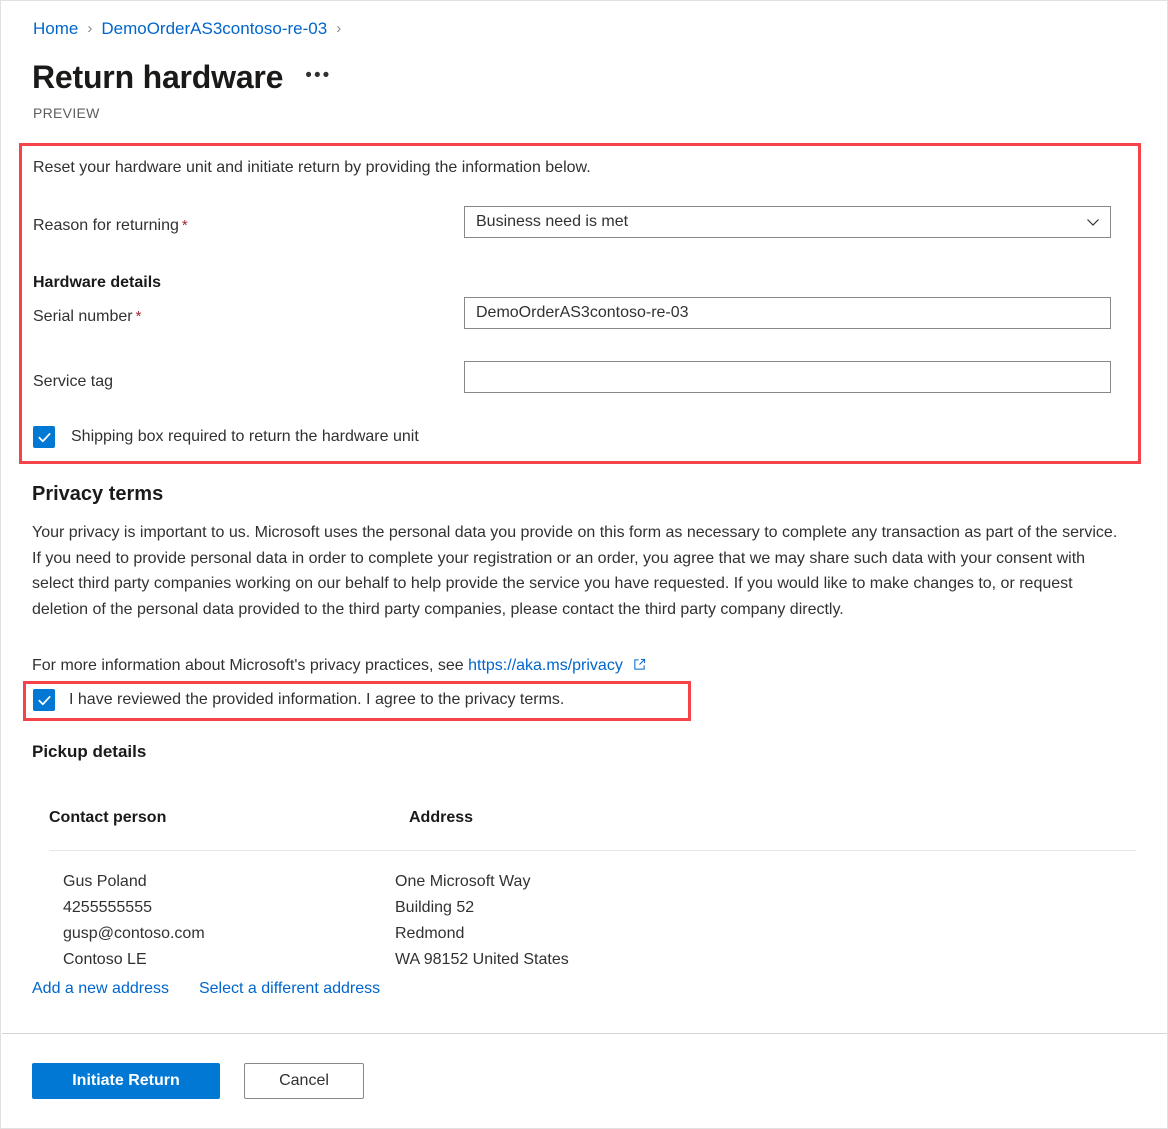  I want to click on address-building: Building 52, so click(435, 907).